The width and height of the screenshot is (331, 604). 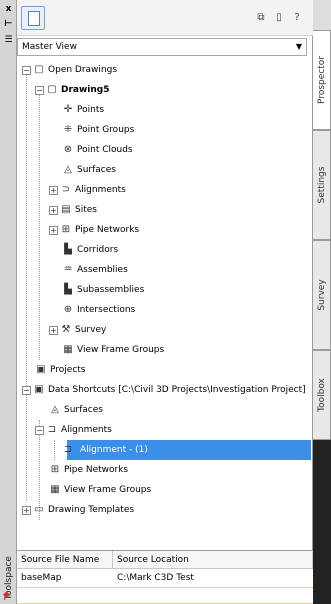 I want to click on drawing-templates-icon: ▭, so click(x=39, y=509).